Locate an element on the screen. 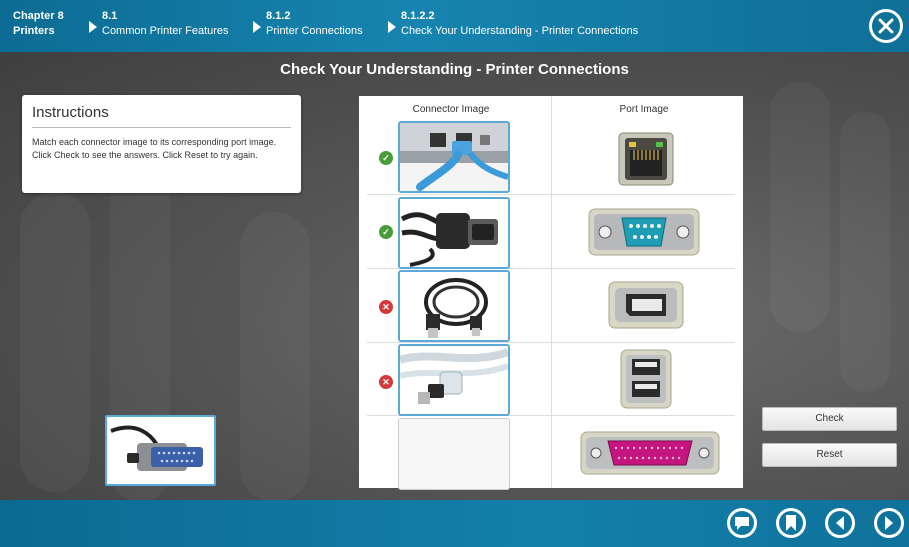 The height and width of the screenshot is (547, 909). ethernet-port-image is located at coordinates (646, 159).